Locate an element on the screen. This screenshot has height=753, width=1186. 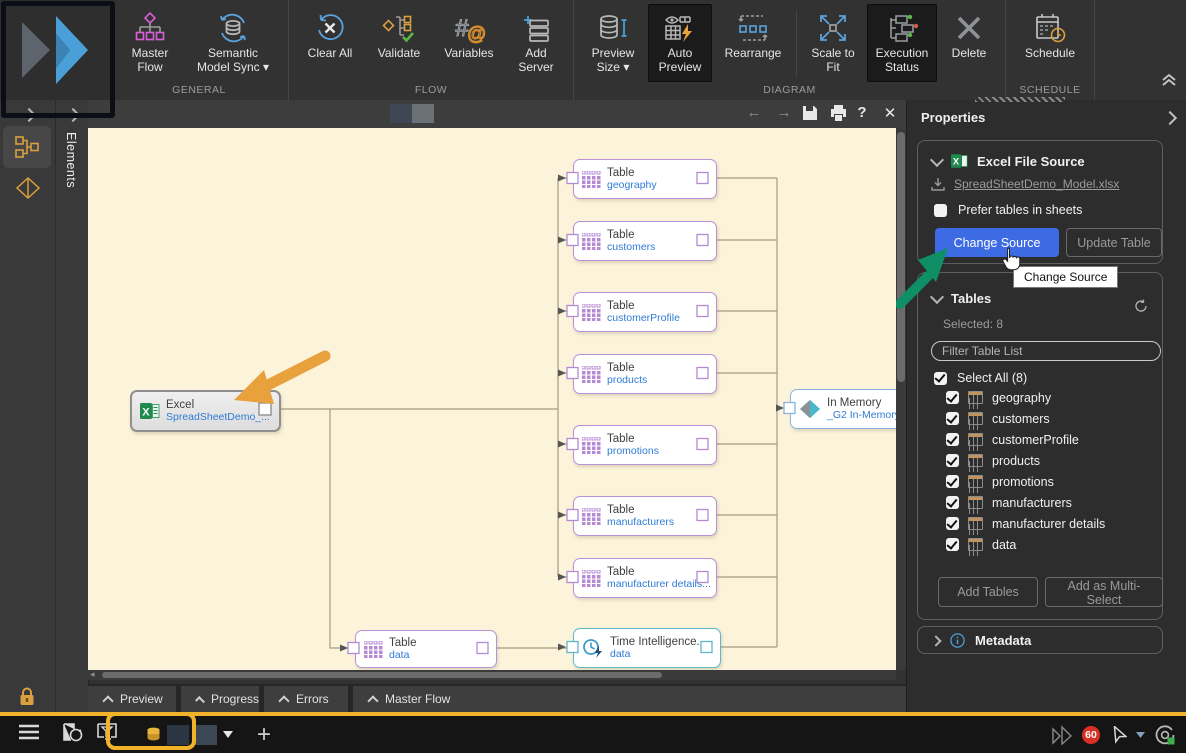
rail-tab-flow-elements is located at coordinates (27, 147).